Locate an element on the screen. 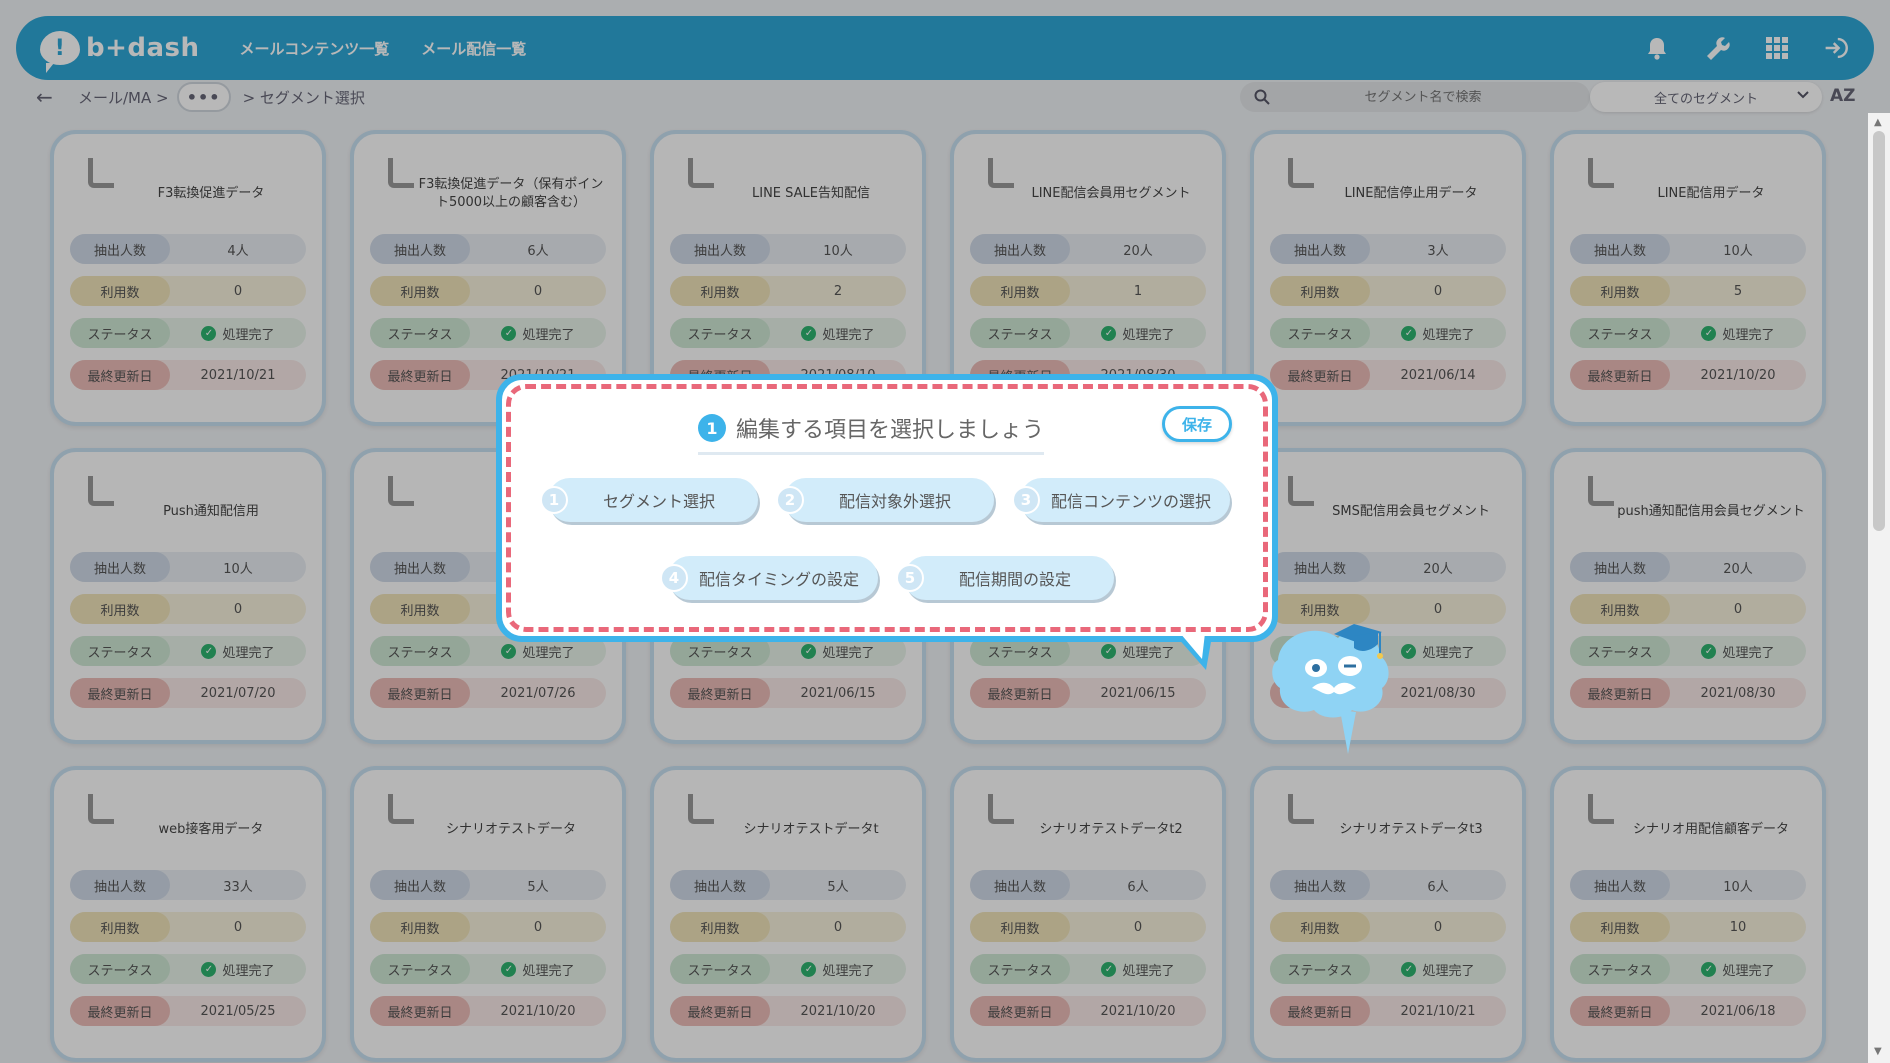 This screenshot has width=1890, height=1063. option-segment-select: 1 セグメント選択 is located at coordinates (649, 500).